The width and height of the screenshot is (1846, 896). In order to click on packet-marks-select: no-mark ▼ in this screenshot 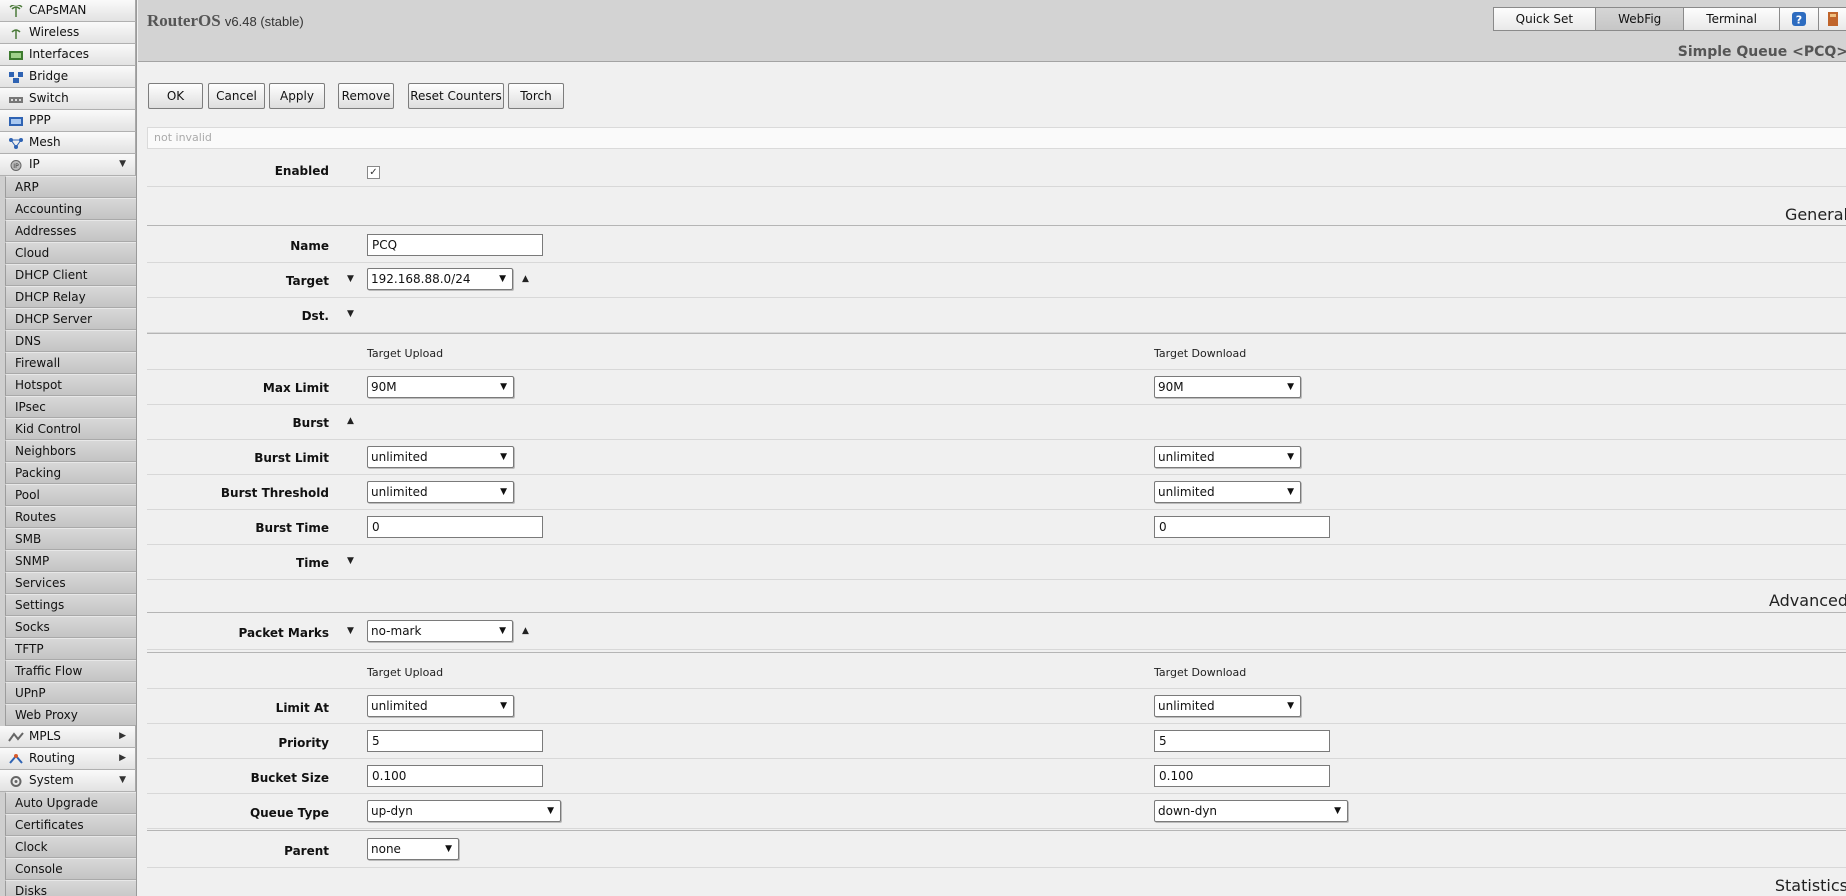, I will do `click(440, 631)`.